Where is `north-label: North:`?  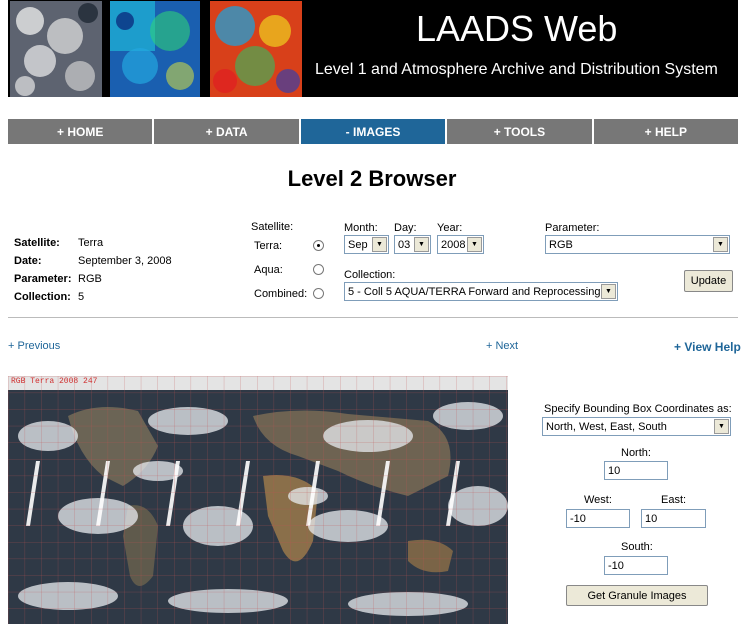
north-label: North: is located at coordinates (636, 453).